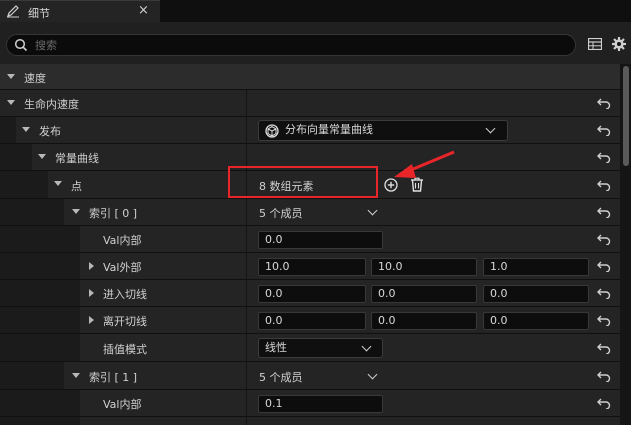  Describe the element at coordinates (424, 164) in the screenshot. I see `annotation-arrow-icon` at that location.